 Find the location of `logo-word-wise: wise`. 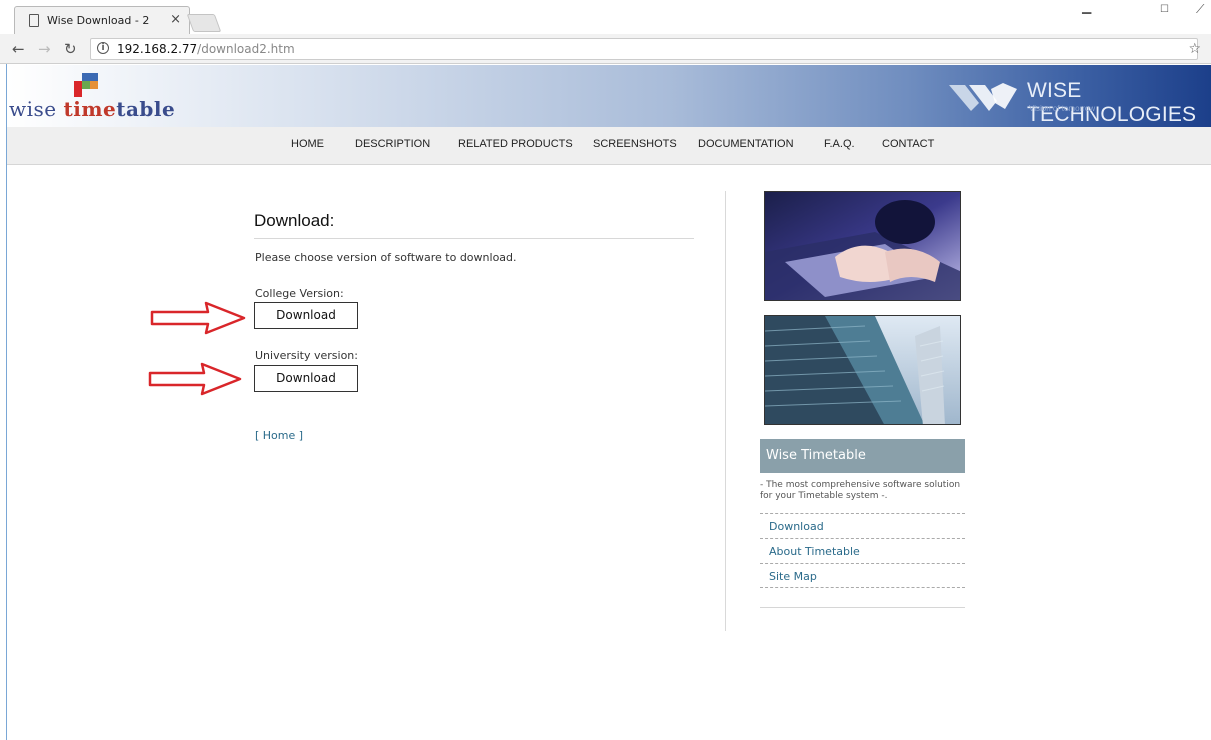

logo-word-wise: wise is located at coordinates (36, 109).